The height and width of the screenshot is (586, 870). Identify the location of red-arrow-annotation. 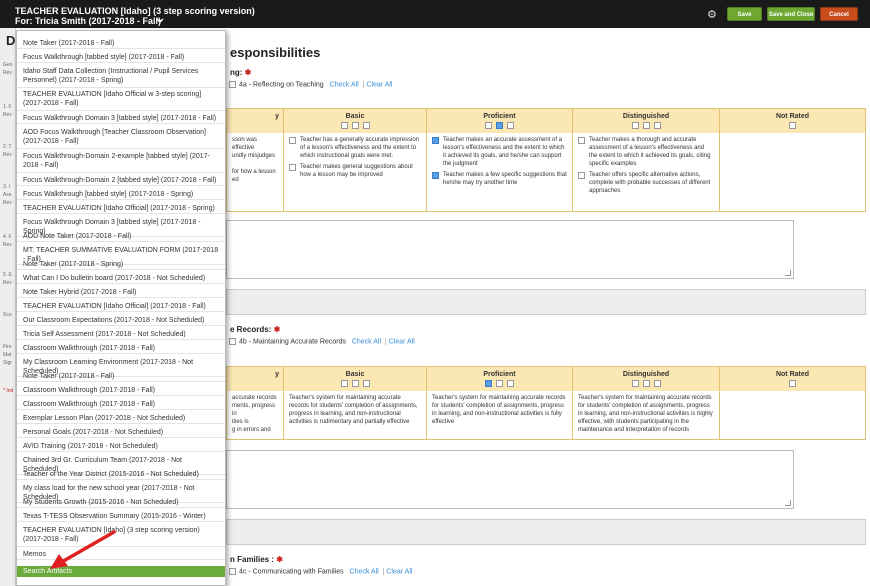
(83, 549).